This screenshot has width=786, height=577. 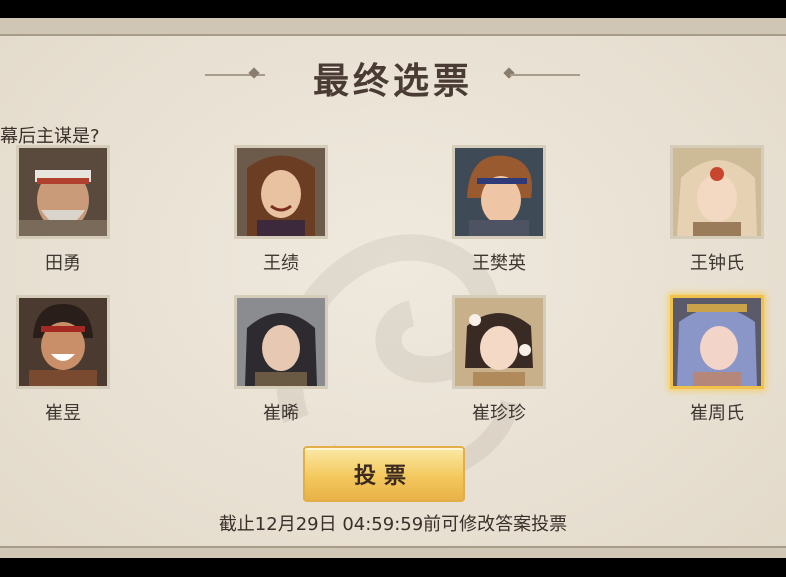 I want to click on portrait-laughing-warrior-icon, so click(x=63, y=342).